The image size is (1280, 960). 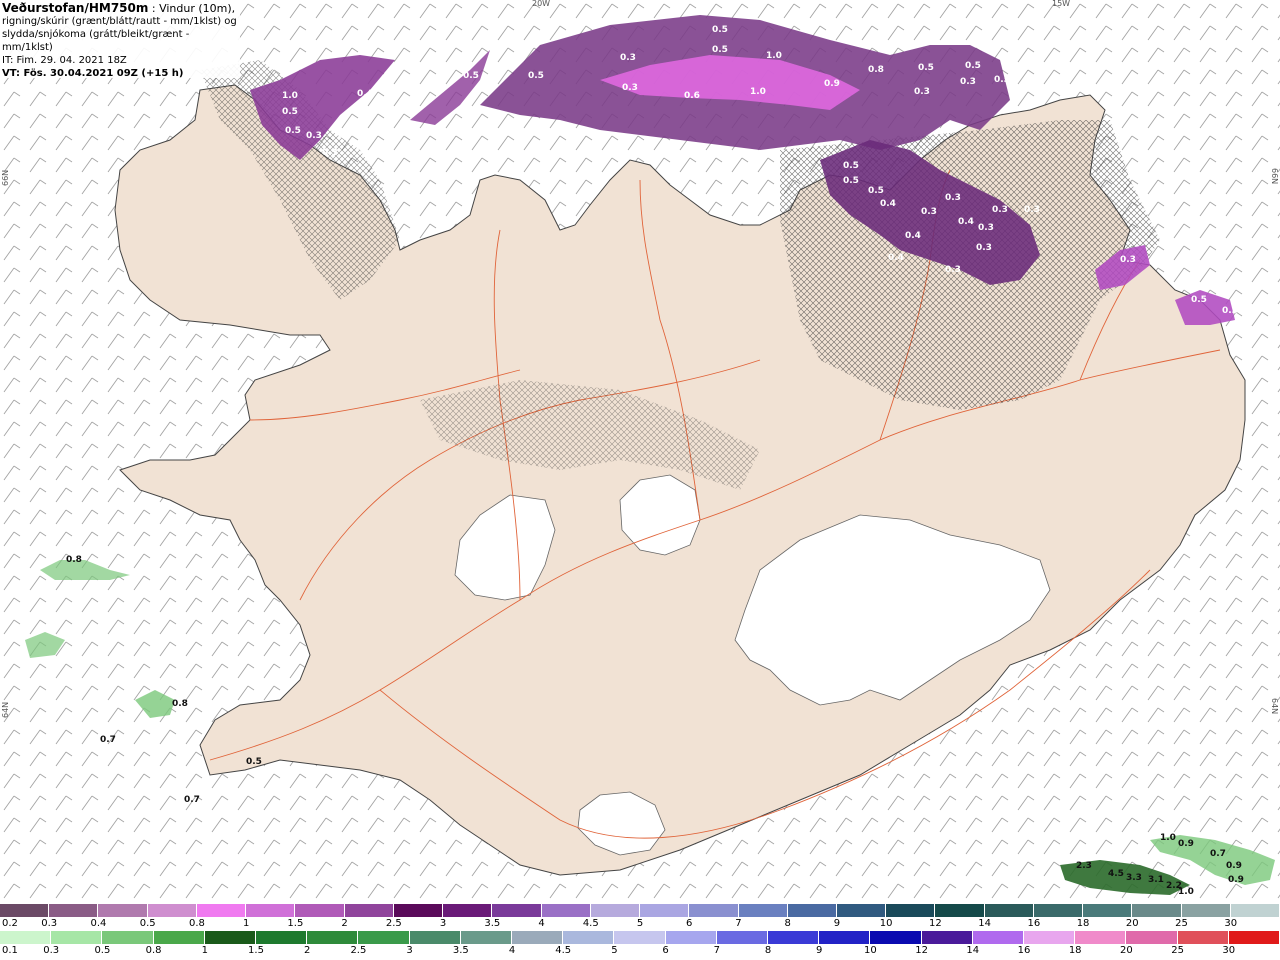 I want to click on scale-tick-label: 0.8, so click(x=196, y=923).